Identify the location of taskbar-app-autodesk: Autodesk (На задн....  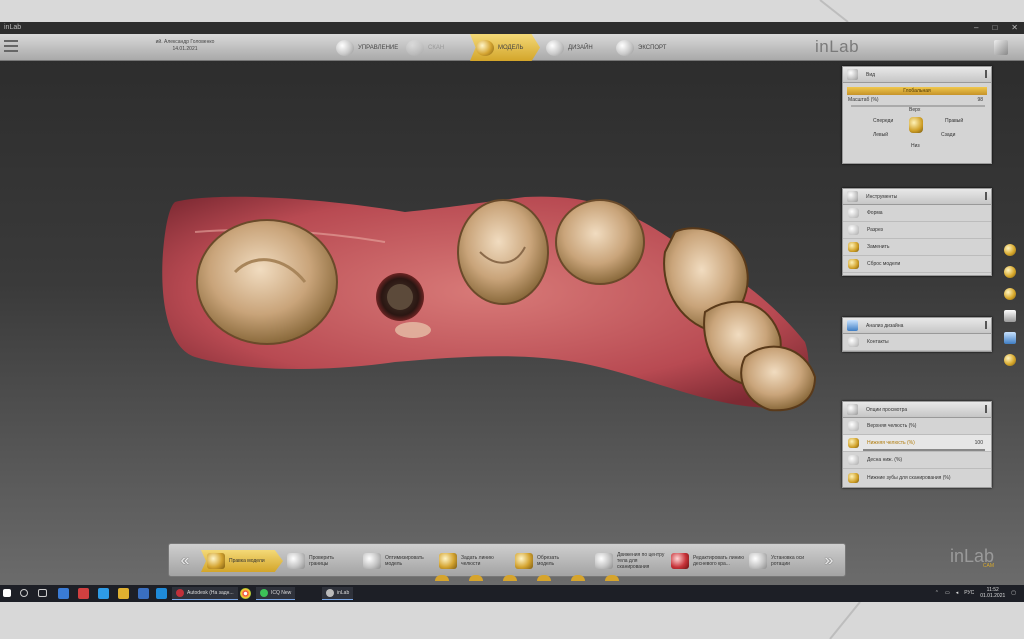
(205, 593).